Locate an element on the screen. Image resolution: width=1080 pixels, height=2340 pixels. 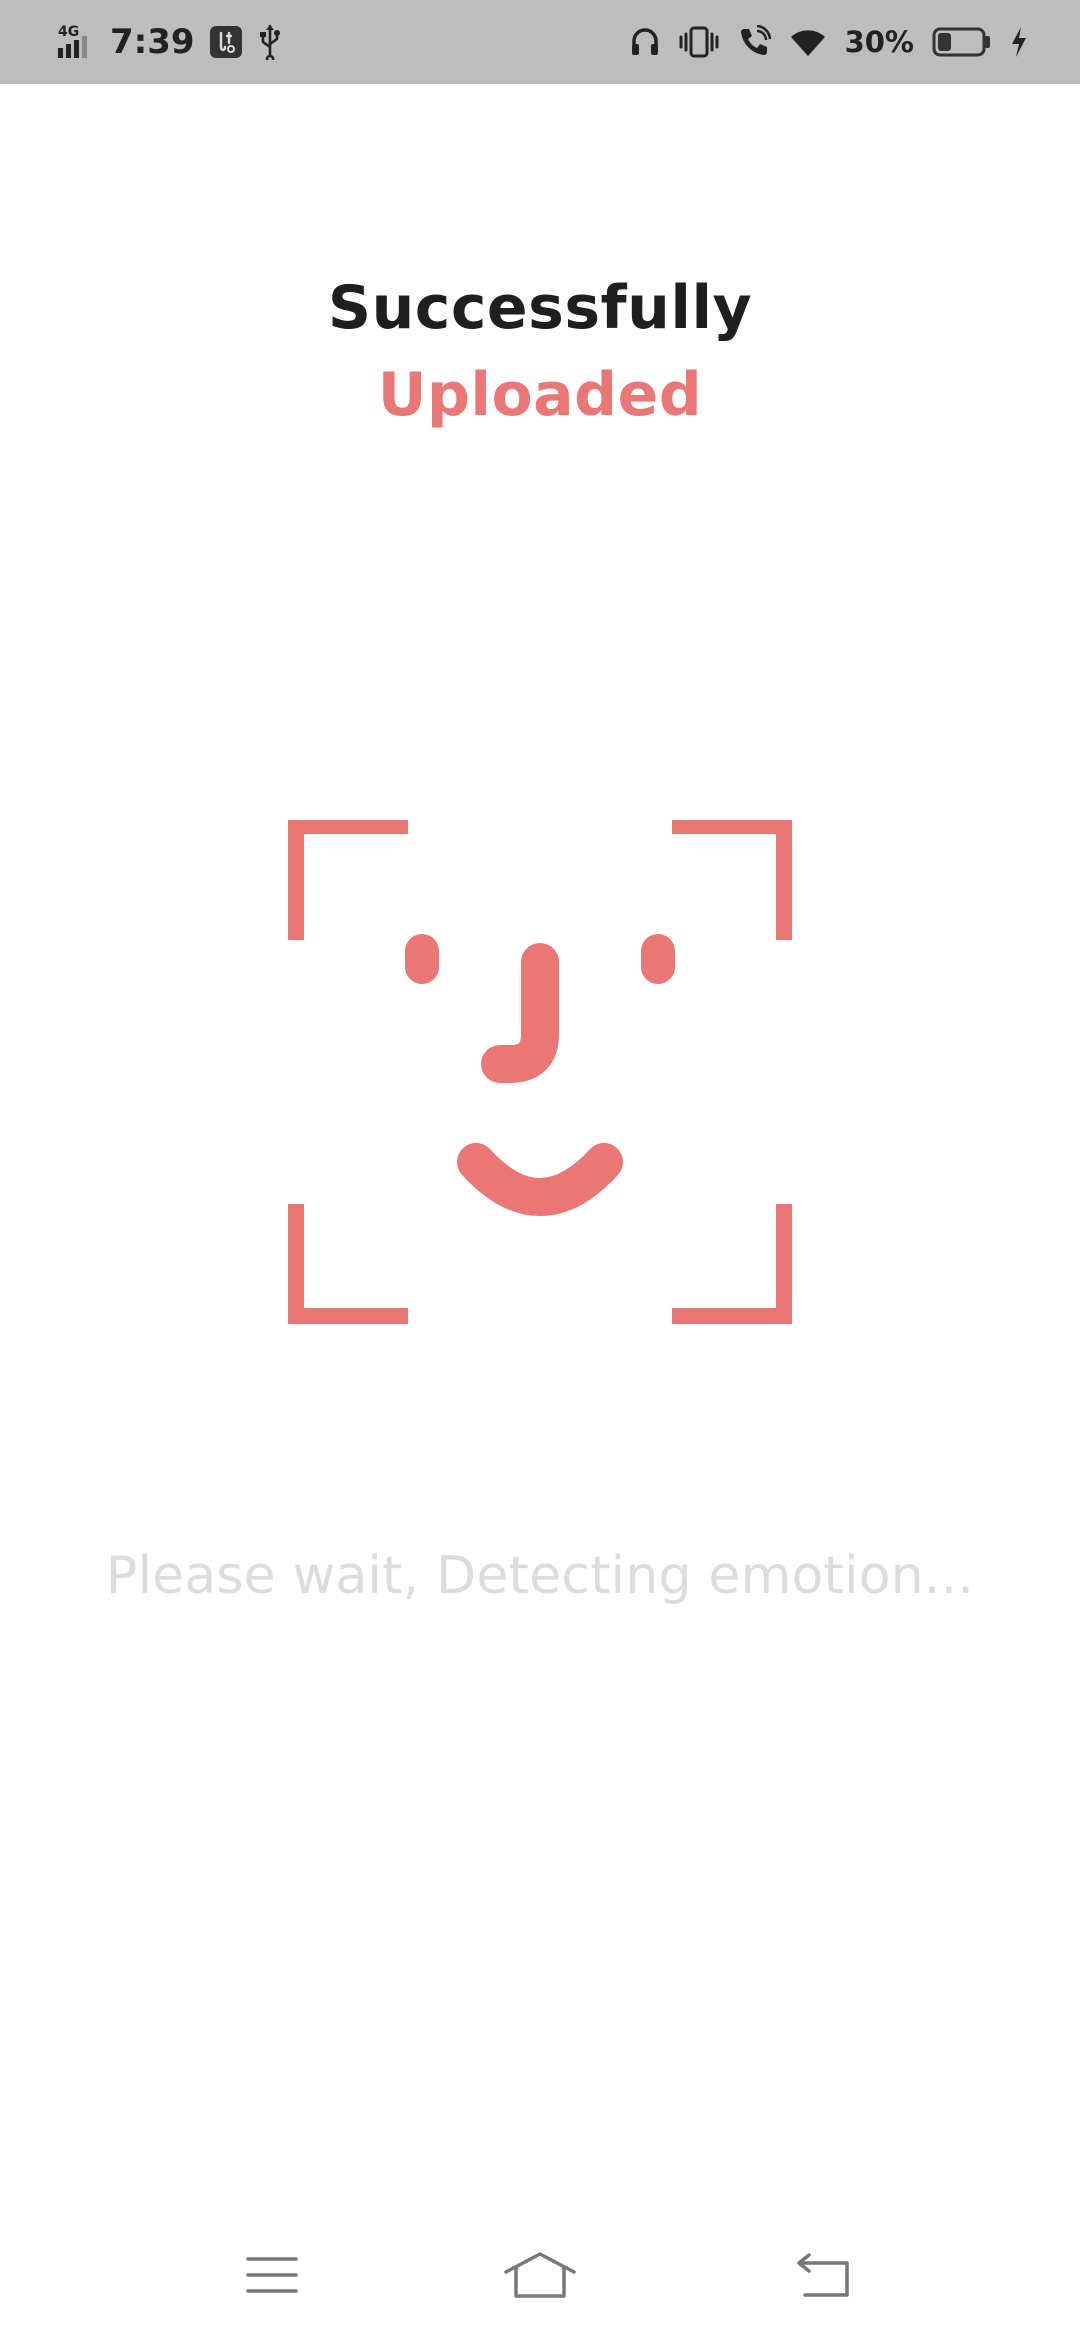
charging-icon is located at coordinates (1019, 42).